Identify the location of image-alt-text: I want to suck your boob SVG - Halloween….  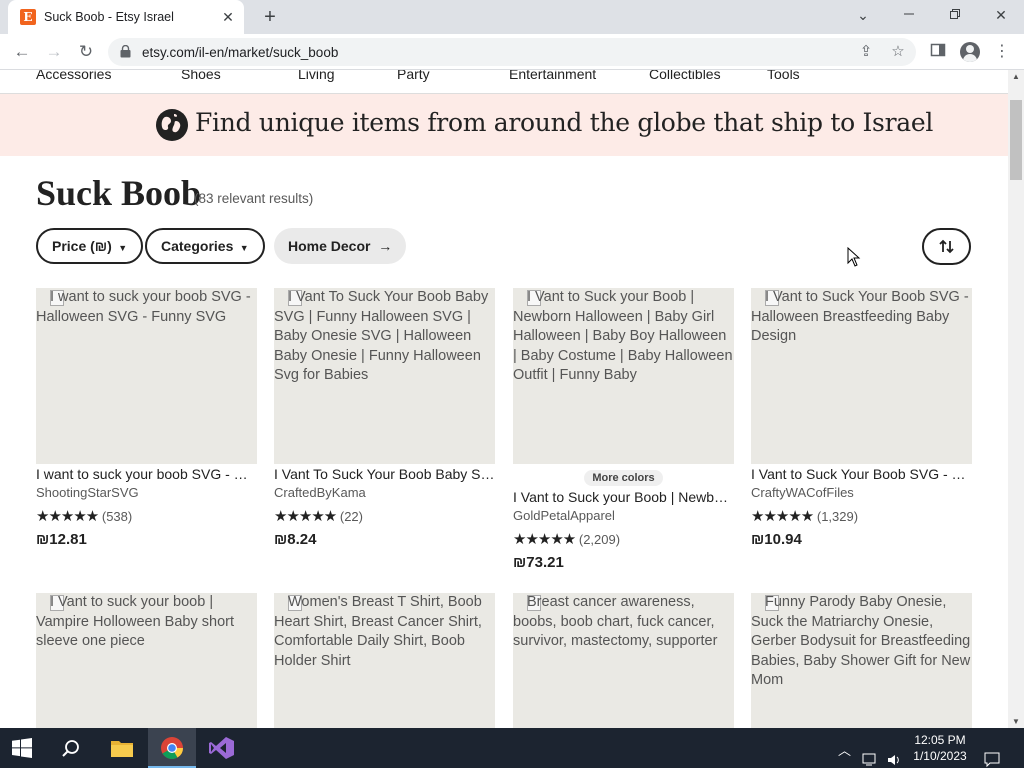
(143, 307).